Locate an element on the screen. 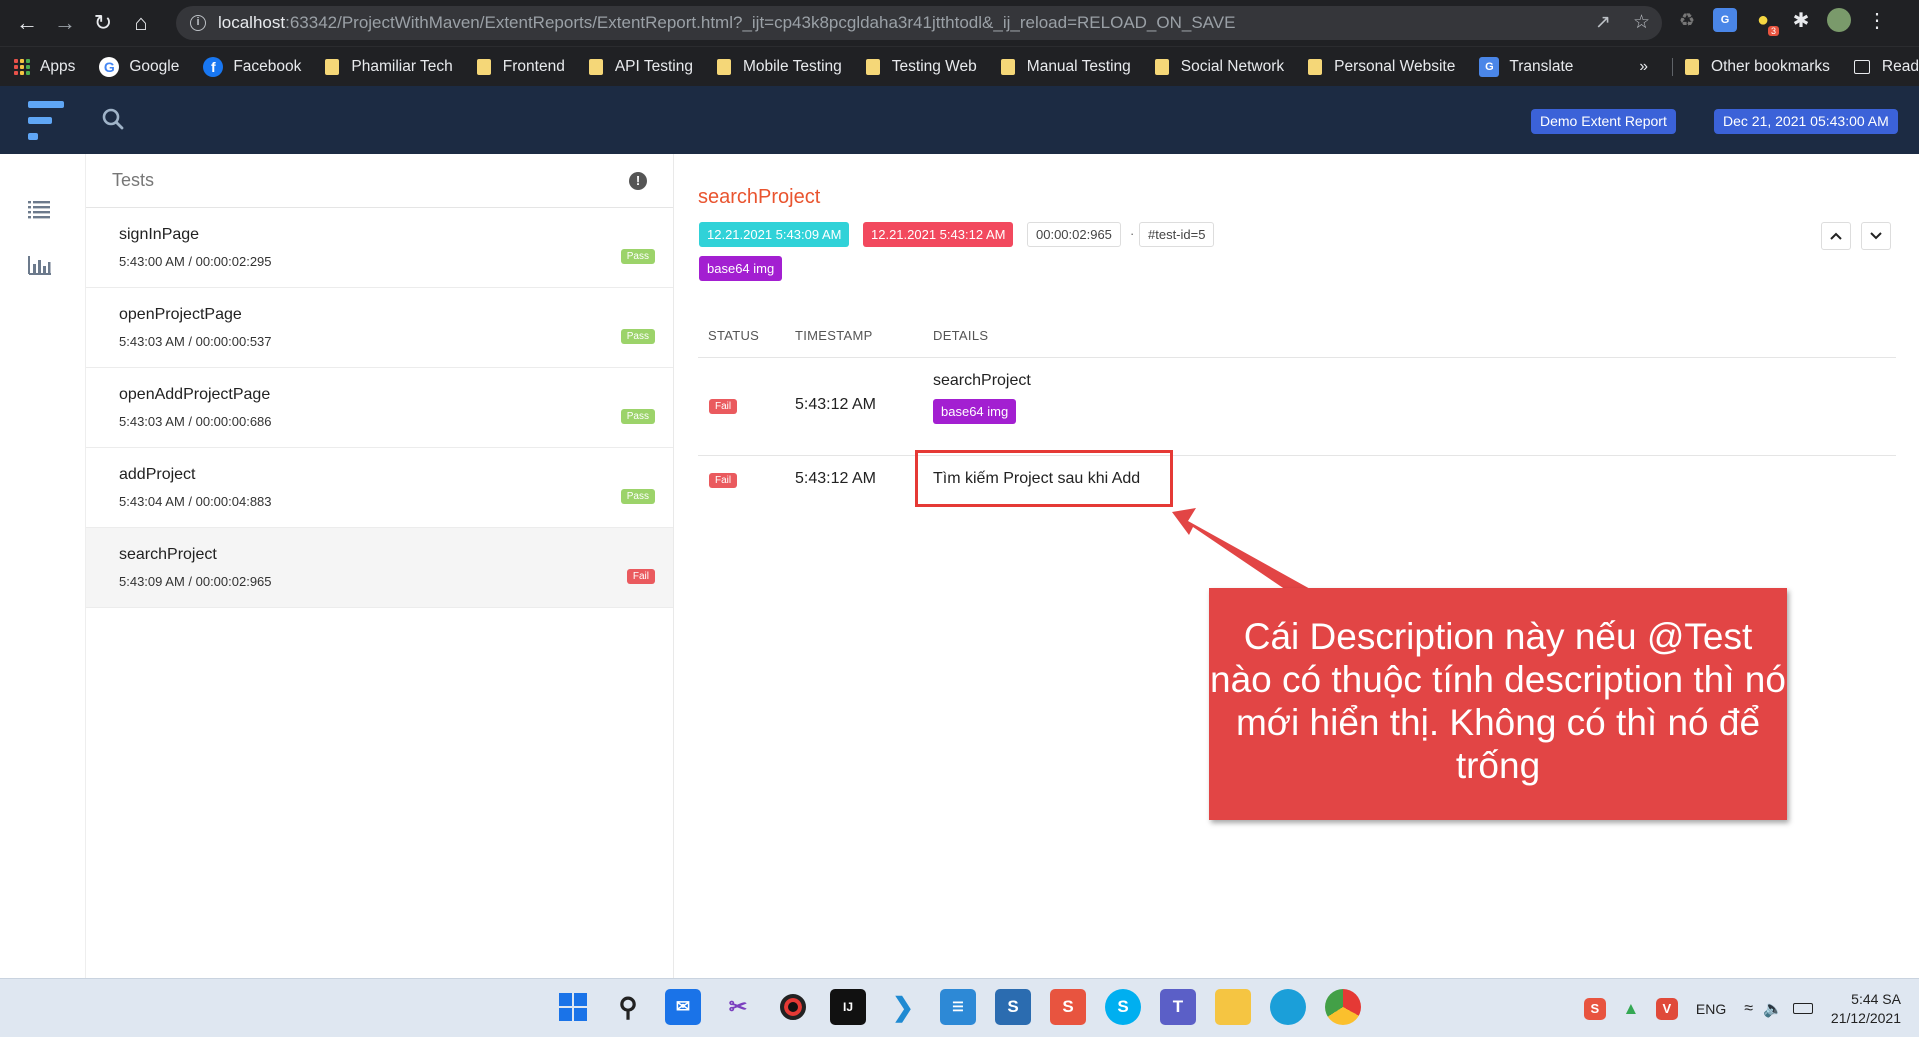 The width and height of the screenshot is (1919, 1038). snipping-tool-icon: ✂ is located at coordinates (738, 1007).